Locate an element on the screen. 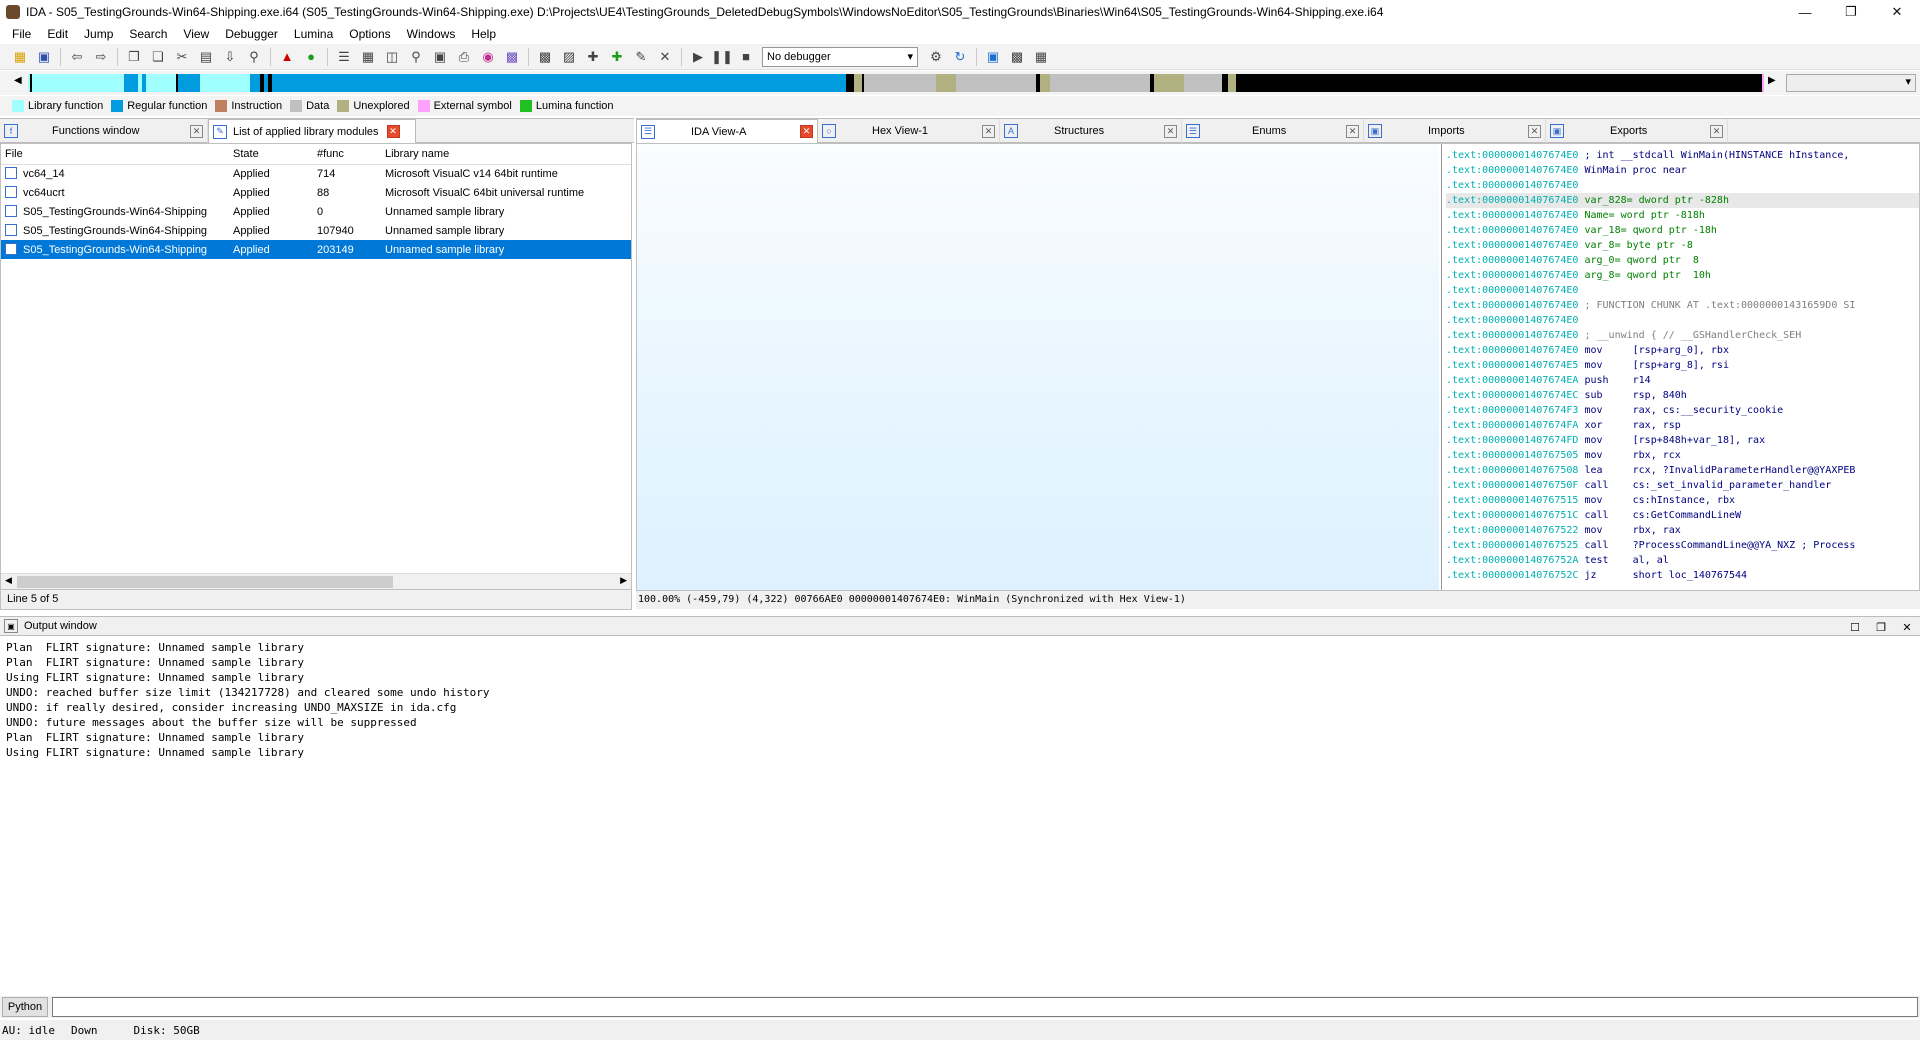  save-icon: ▣ is located at coordinates (44, 57).